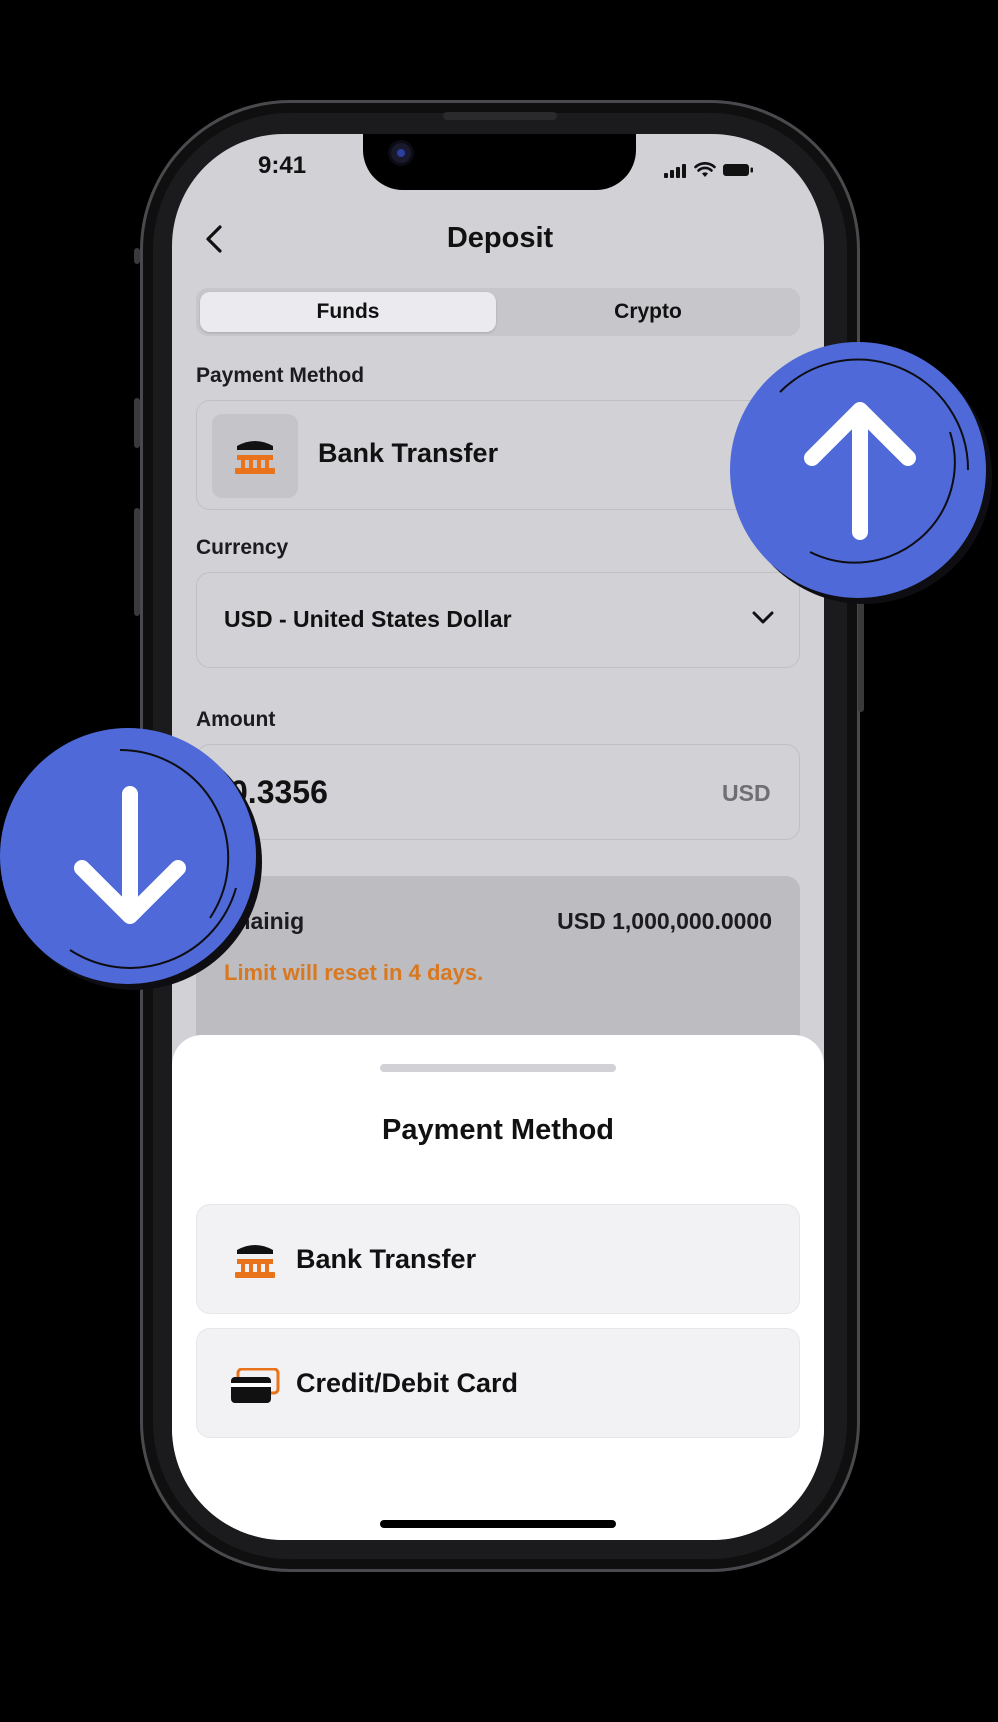 This screenshot has height=1722, width=998. I want to click on sheet-grabber, so click(498, 1068).